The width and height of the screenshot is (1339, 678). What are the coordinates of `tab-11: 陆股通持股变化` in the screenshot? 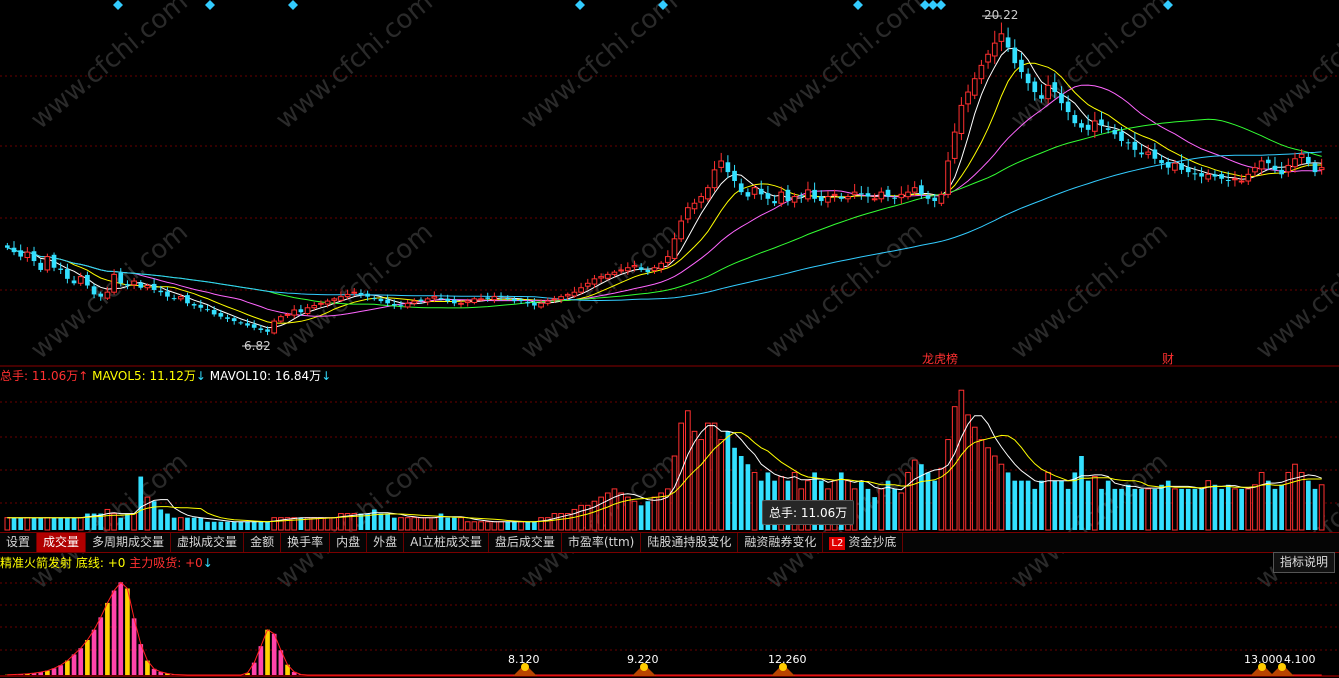 It's located at (690, 542).